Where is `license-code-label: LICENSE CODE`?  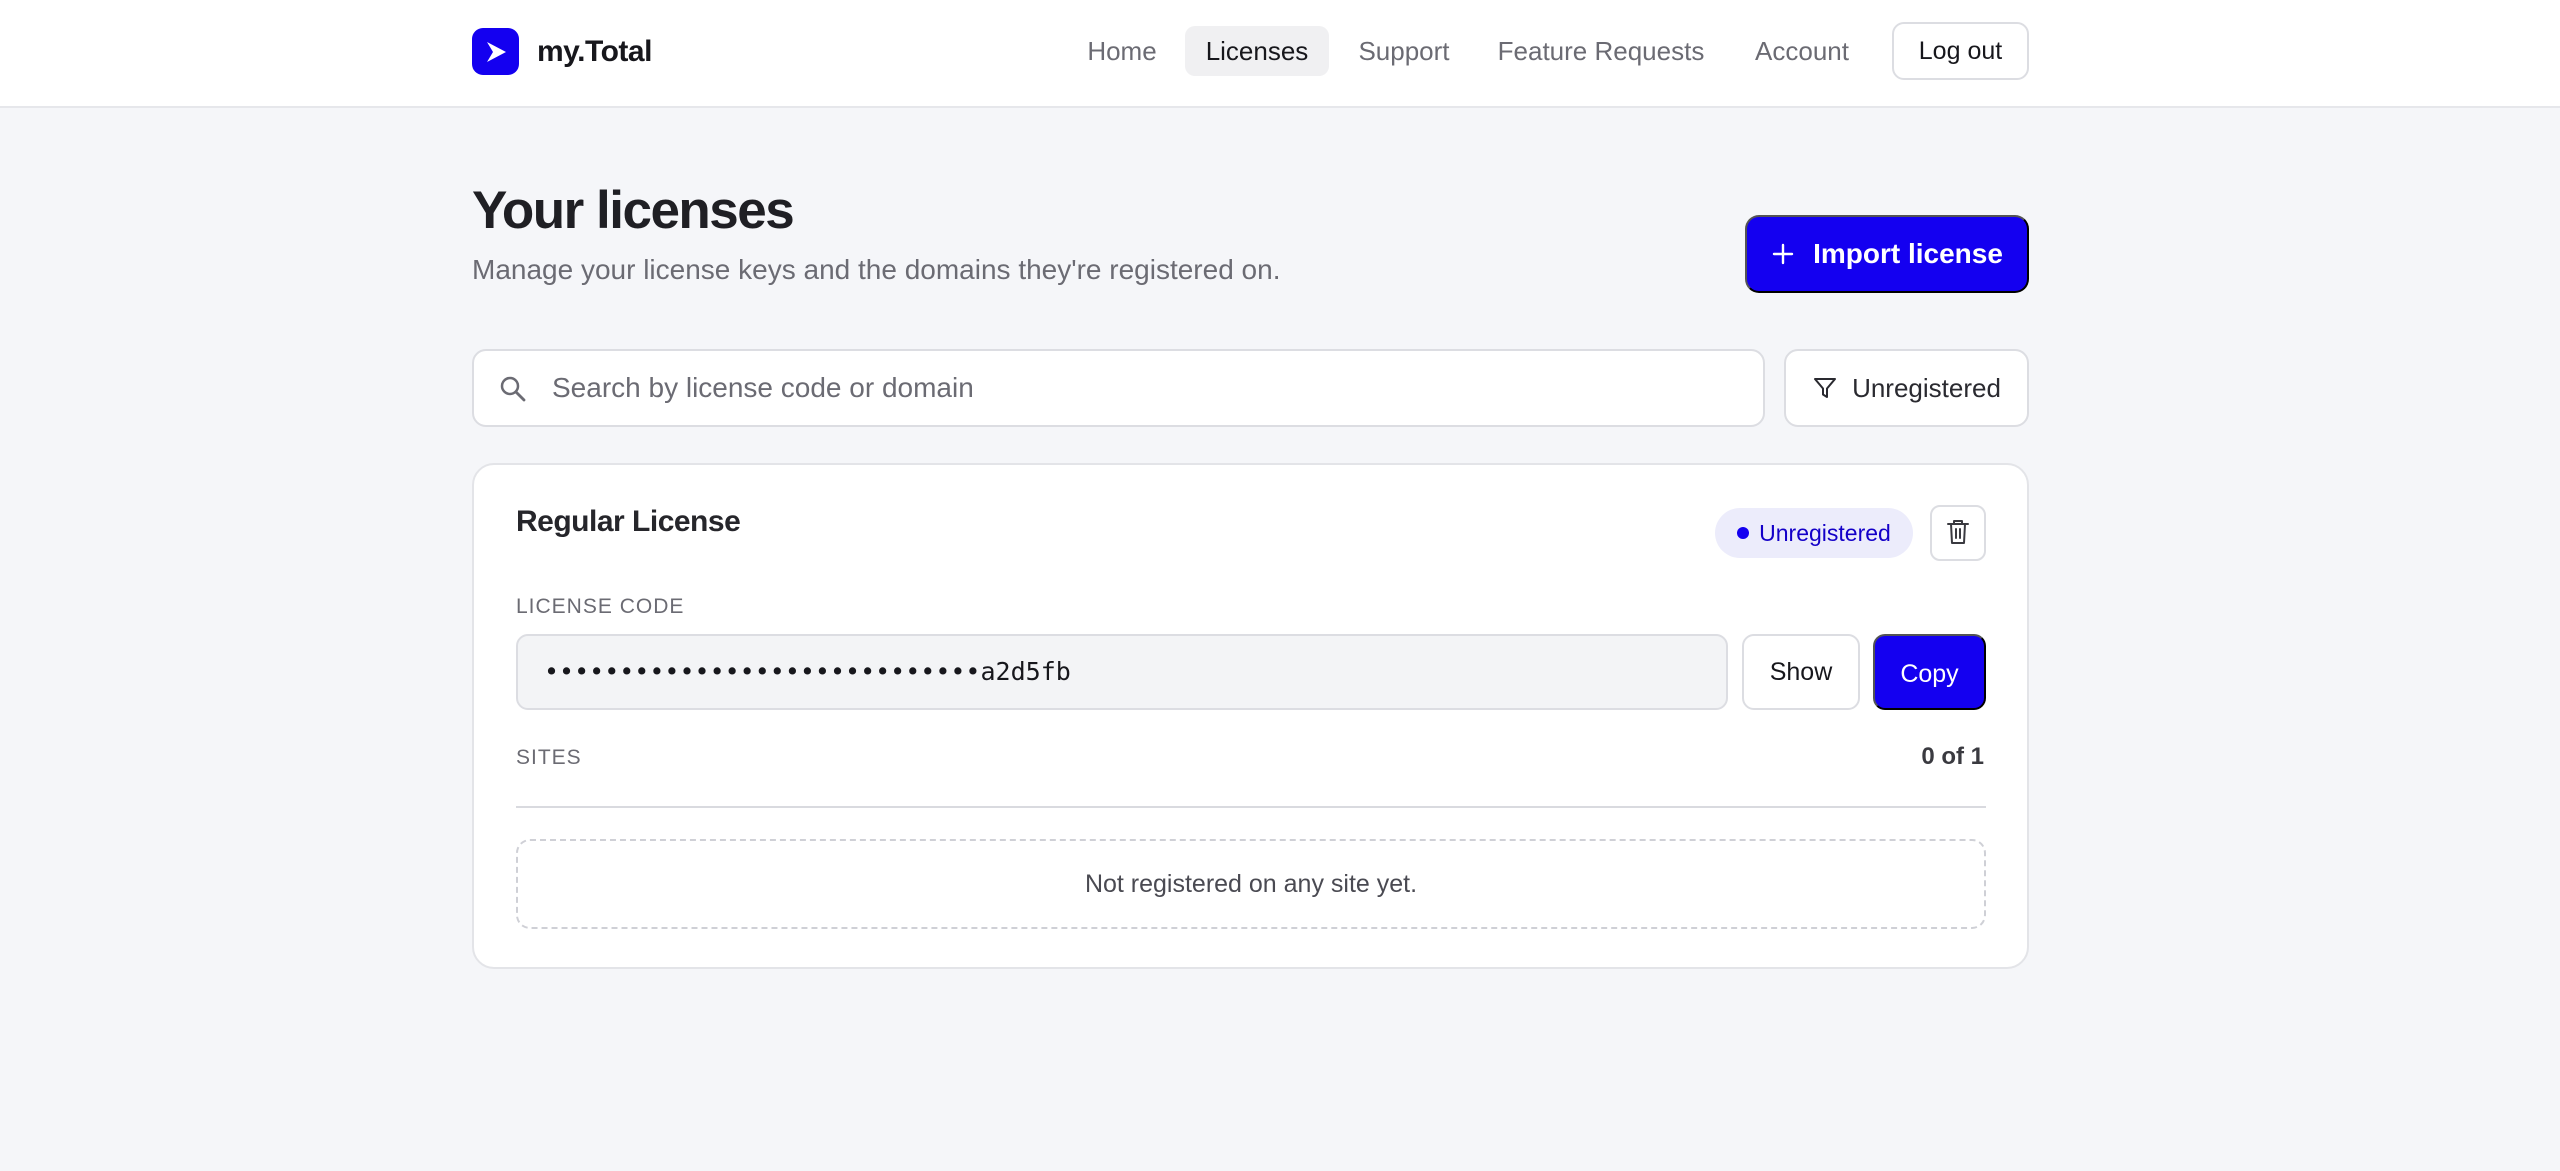
license-code-label: LICENSE CODE is located at coordinates (600, 606).